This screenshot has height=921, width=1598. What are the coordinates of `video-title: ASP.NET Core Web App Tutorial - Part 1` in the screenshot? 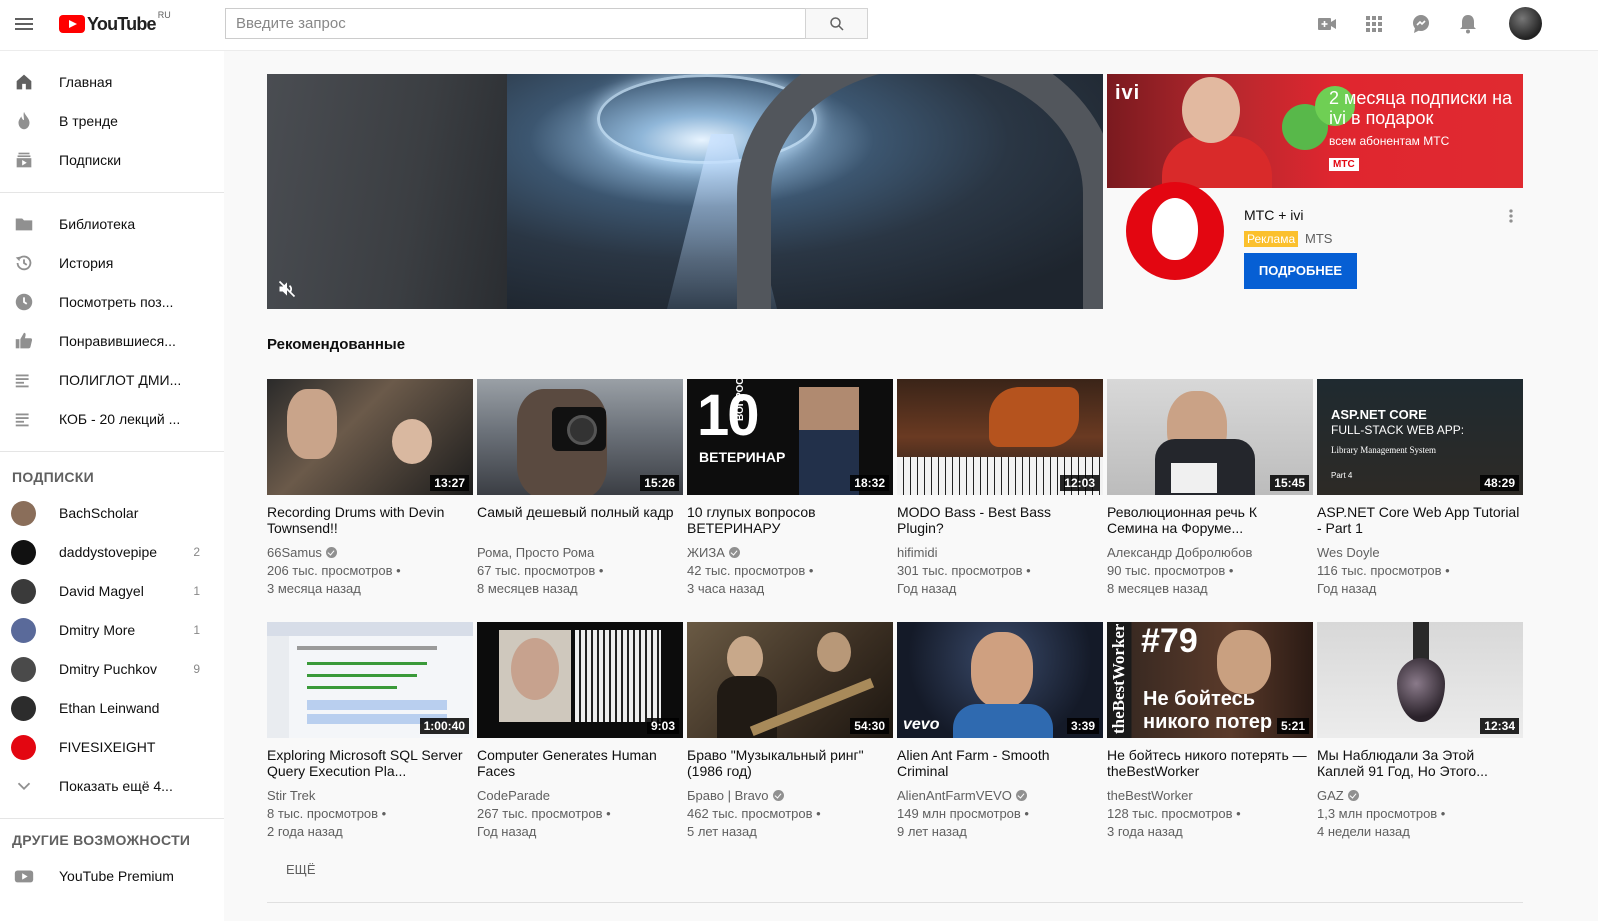 It's located at (1419, 520).